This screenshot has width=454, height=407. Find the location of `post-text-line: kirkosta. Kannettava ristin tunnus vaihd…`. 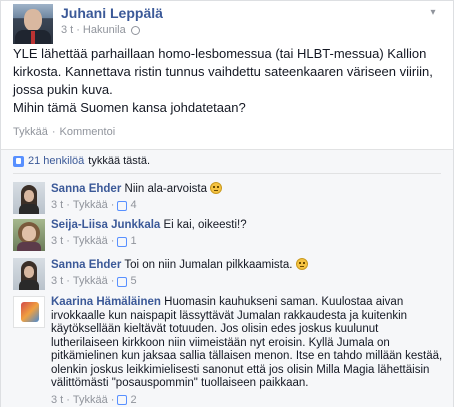

post-text-line: kirkosta. Kannettava ristin tunnus vaihd… is located at coordinates (223, 71).